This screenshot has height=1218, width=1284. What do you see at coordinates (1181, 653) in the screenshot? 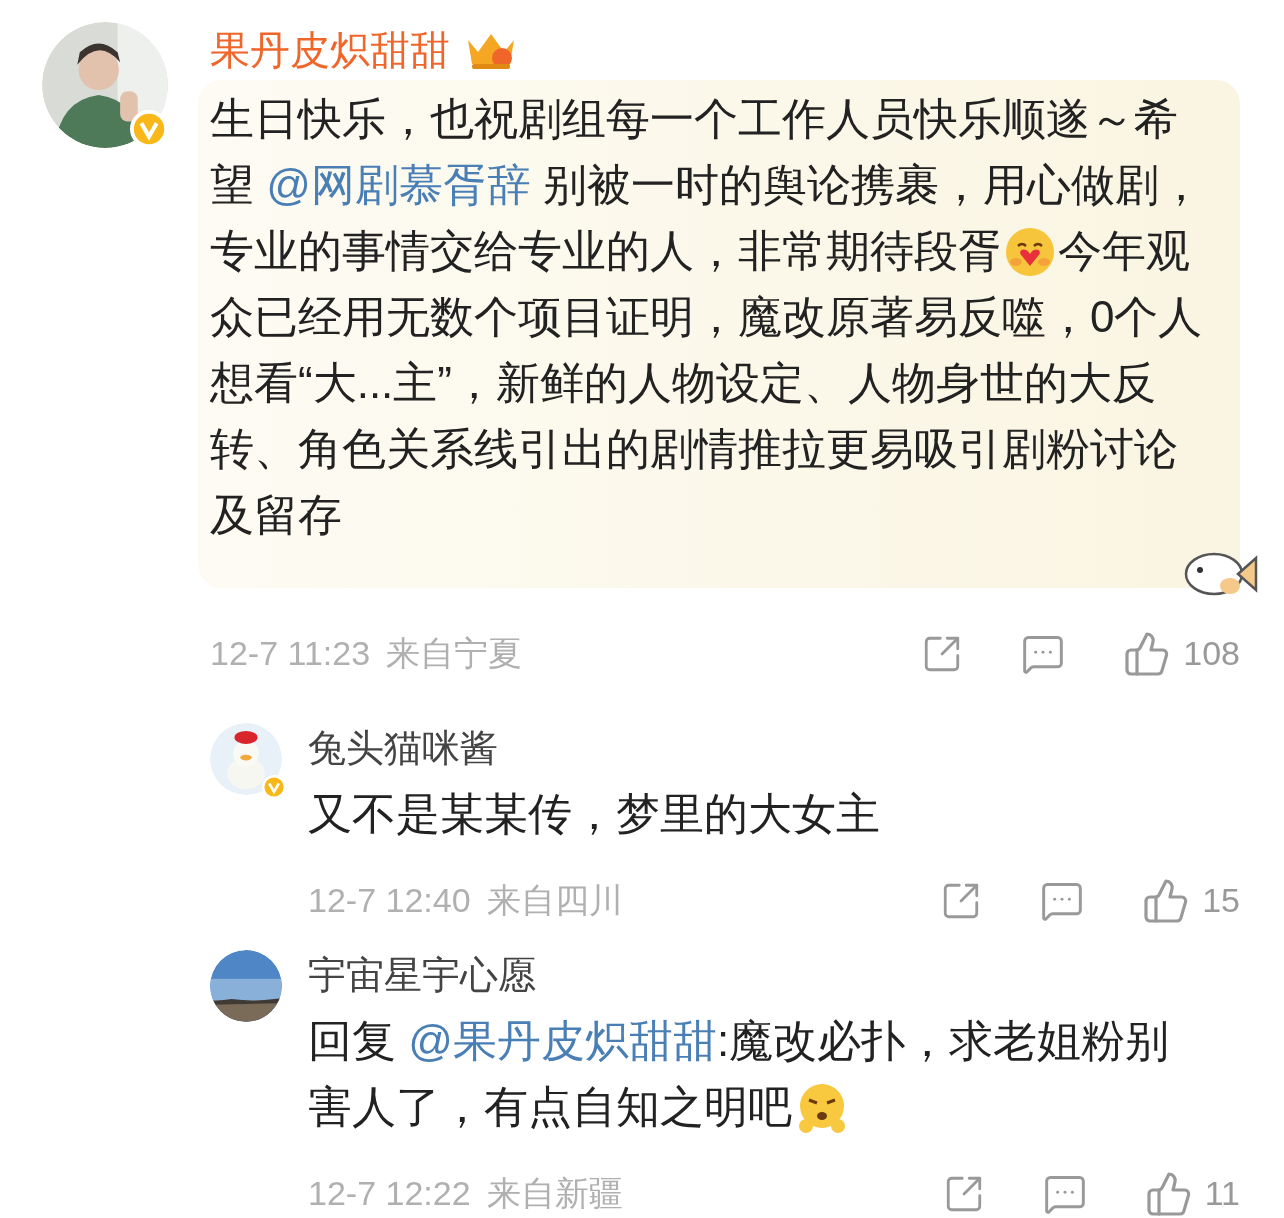
I see `like-button: 108` at bounding box center [1181, 653].